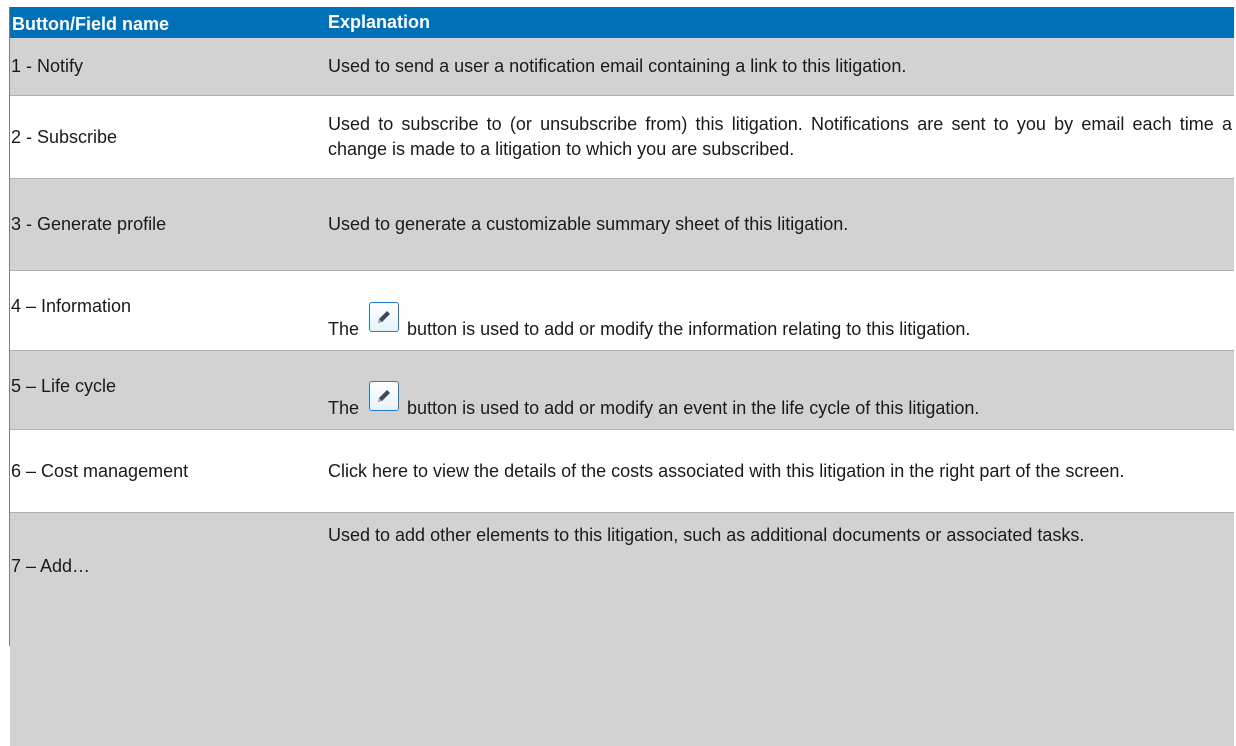 The width and height of the screenshot is (1236, 746). Describe the element at coordinates (90, 24) in the screenshot. I see `header-button-field-name: Button/Field name` at that location.